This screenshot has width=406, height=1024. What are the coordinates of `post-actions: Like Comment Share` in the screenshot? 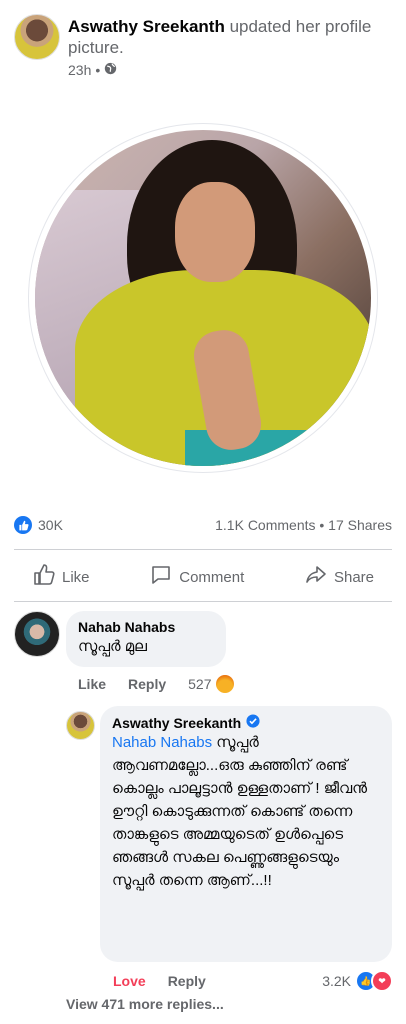 It's located at (203, 577).